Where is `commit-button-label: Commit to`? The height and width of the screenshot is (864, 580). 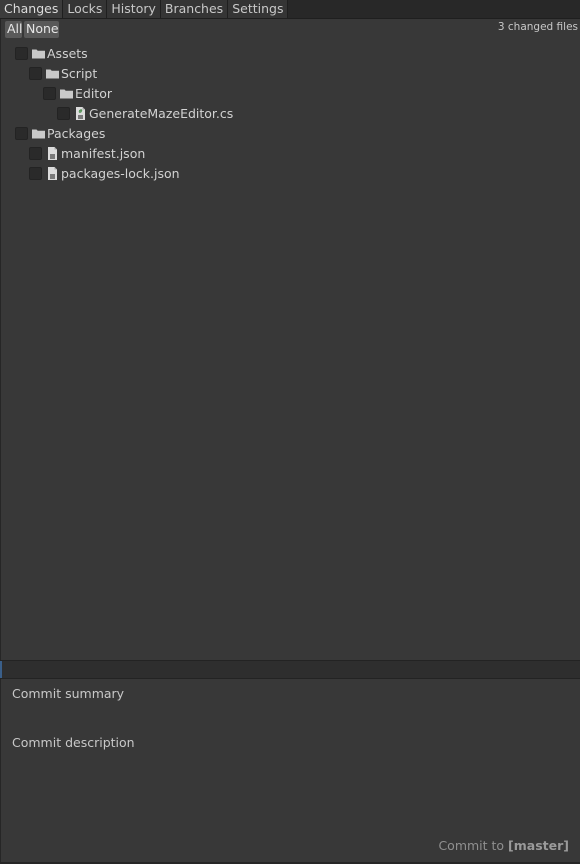
commit-button-label: Commit to is located at coordinates (473, 845).